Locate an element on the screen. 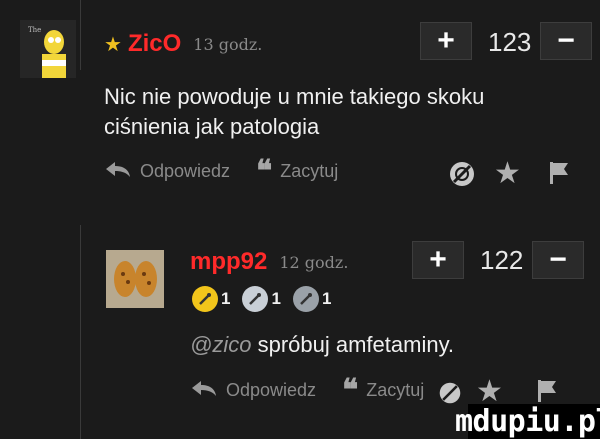  comment-header: mpp92 12 godz. is located at coordinates (269, 262).